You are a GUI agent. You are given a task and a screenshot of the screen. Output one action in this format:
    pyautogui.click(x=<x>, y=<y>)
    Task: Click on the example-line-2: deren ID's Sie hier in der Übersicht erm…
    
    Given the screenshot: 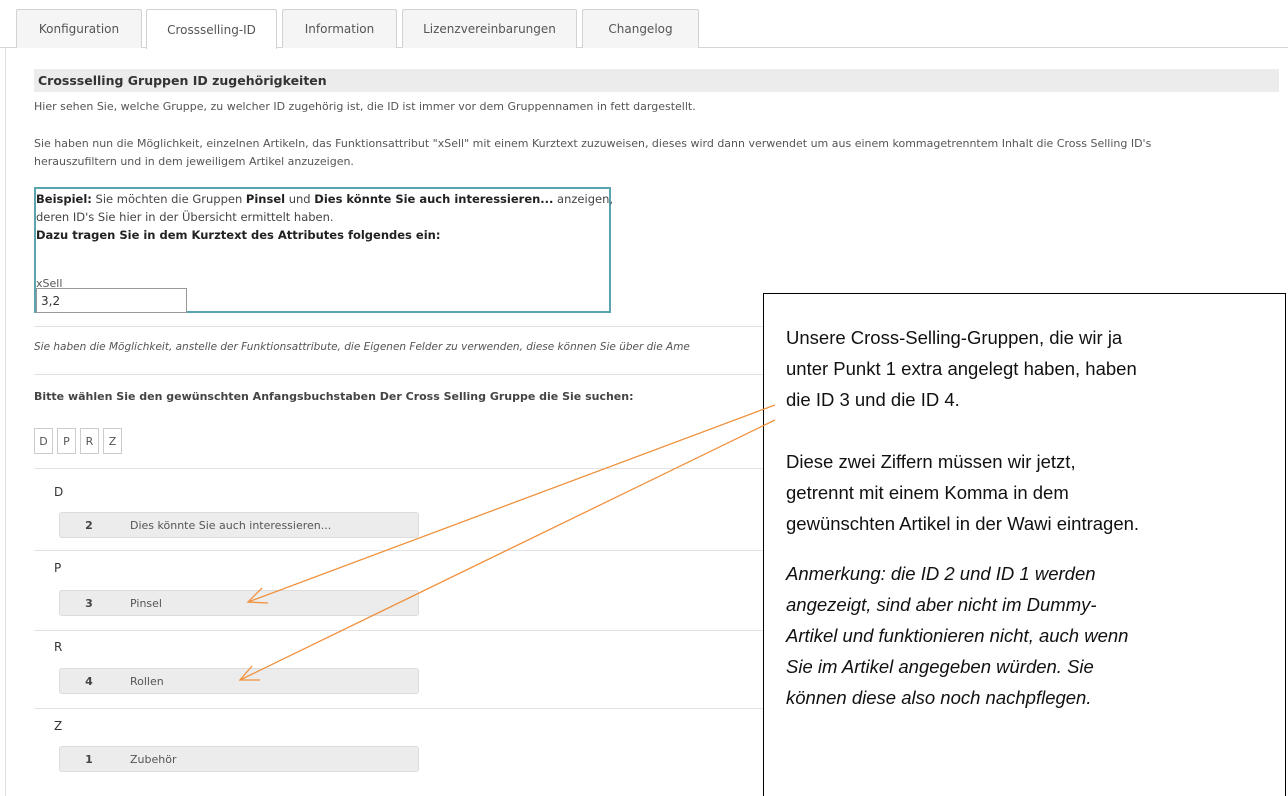 What is the action you would take?
    pyautogui.click(x=185, y=217)
    